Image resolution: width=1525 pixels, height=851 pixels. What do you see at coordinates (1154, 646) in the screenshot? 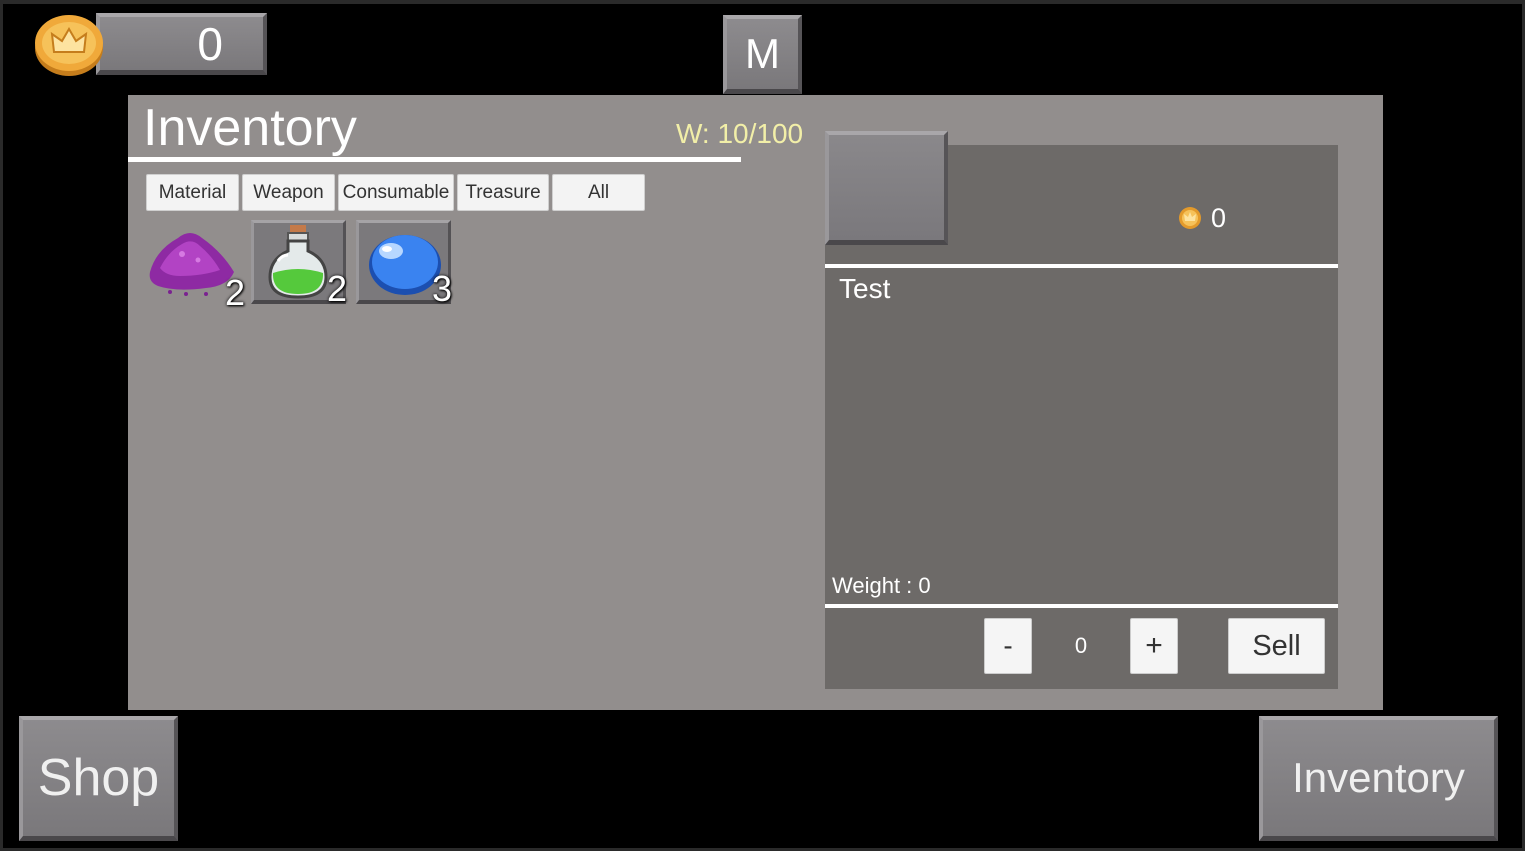
I see `increase-quantity-button: +` at bounding box center [1154, 646].